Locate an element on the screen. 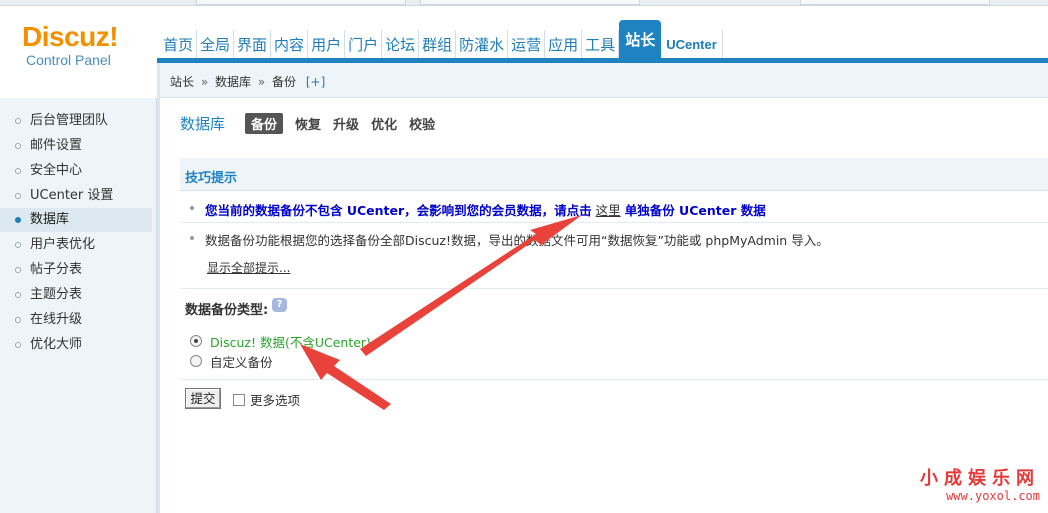  breadcrumb-item: 数据库 is located at coordinates (233, 82).